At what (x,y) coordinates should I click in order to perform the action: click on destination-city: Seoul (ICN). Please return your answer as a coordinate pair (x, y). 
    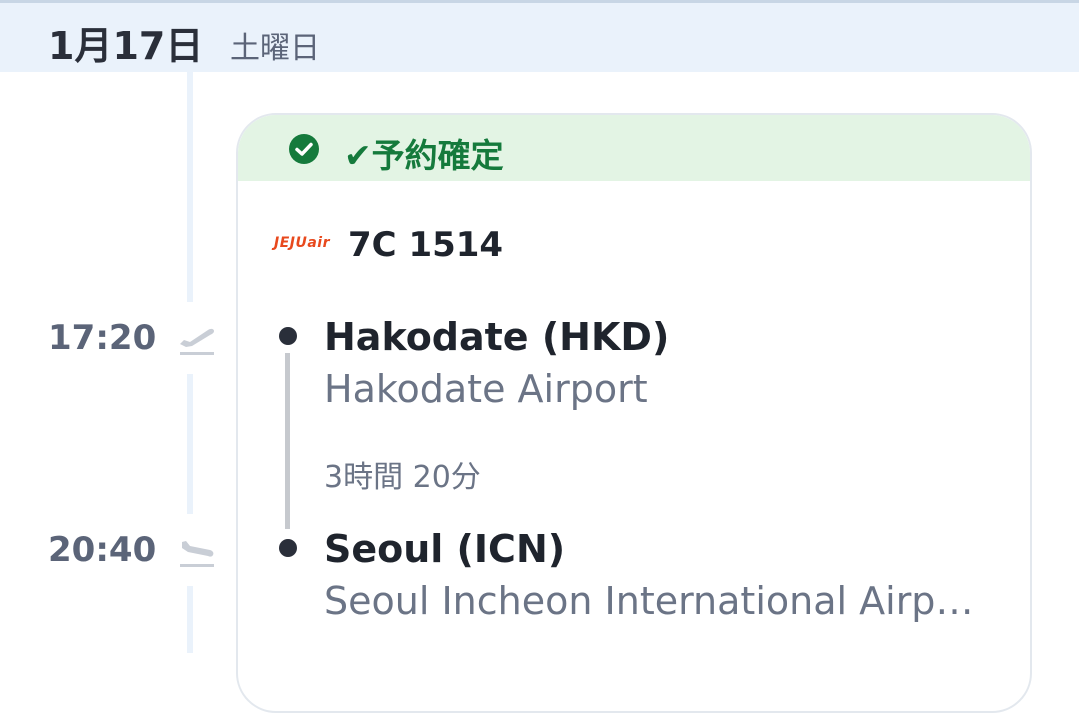
    Looking at the image, I should click on (445, 549).